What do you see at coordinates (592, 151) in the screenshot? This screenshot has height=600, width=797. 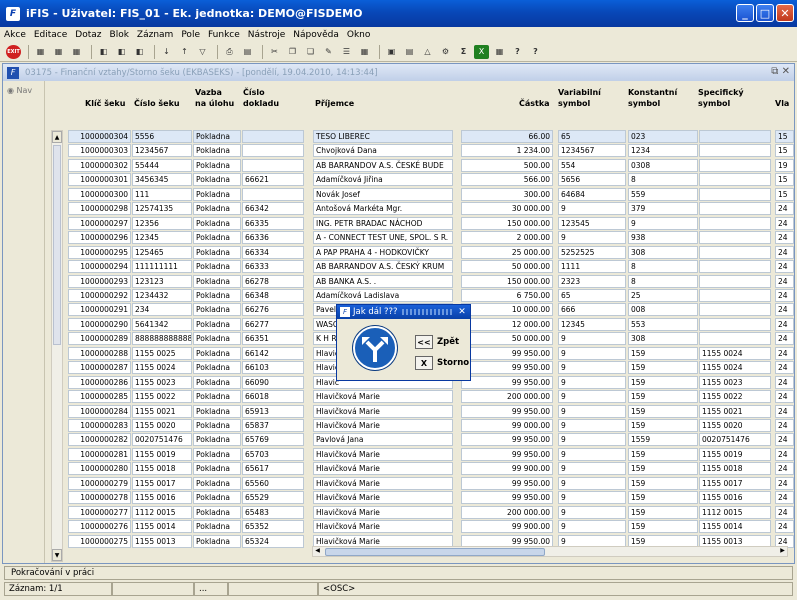 I see `cell-vs: 1234567` at bounding box center [592, 151].